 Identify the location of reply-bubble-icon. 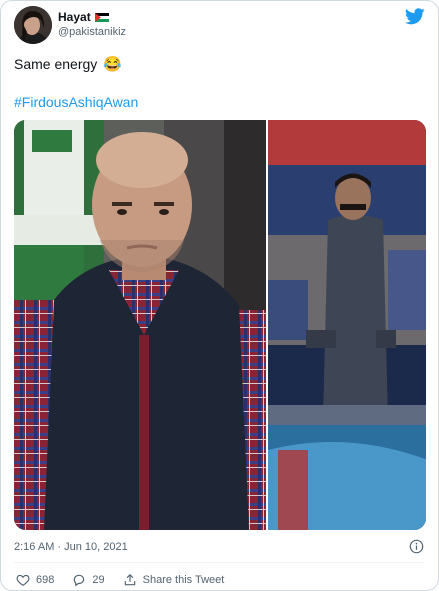
(79, 580).